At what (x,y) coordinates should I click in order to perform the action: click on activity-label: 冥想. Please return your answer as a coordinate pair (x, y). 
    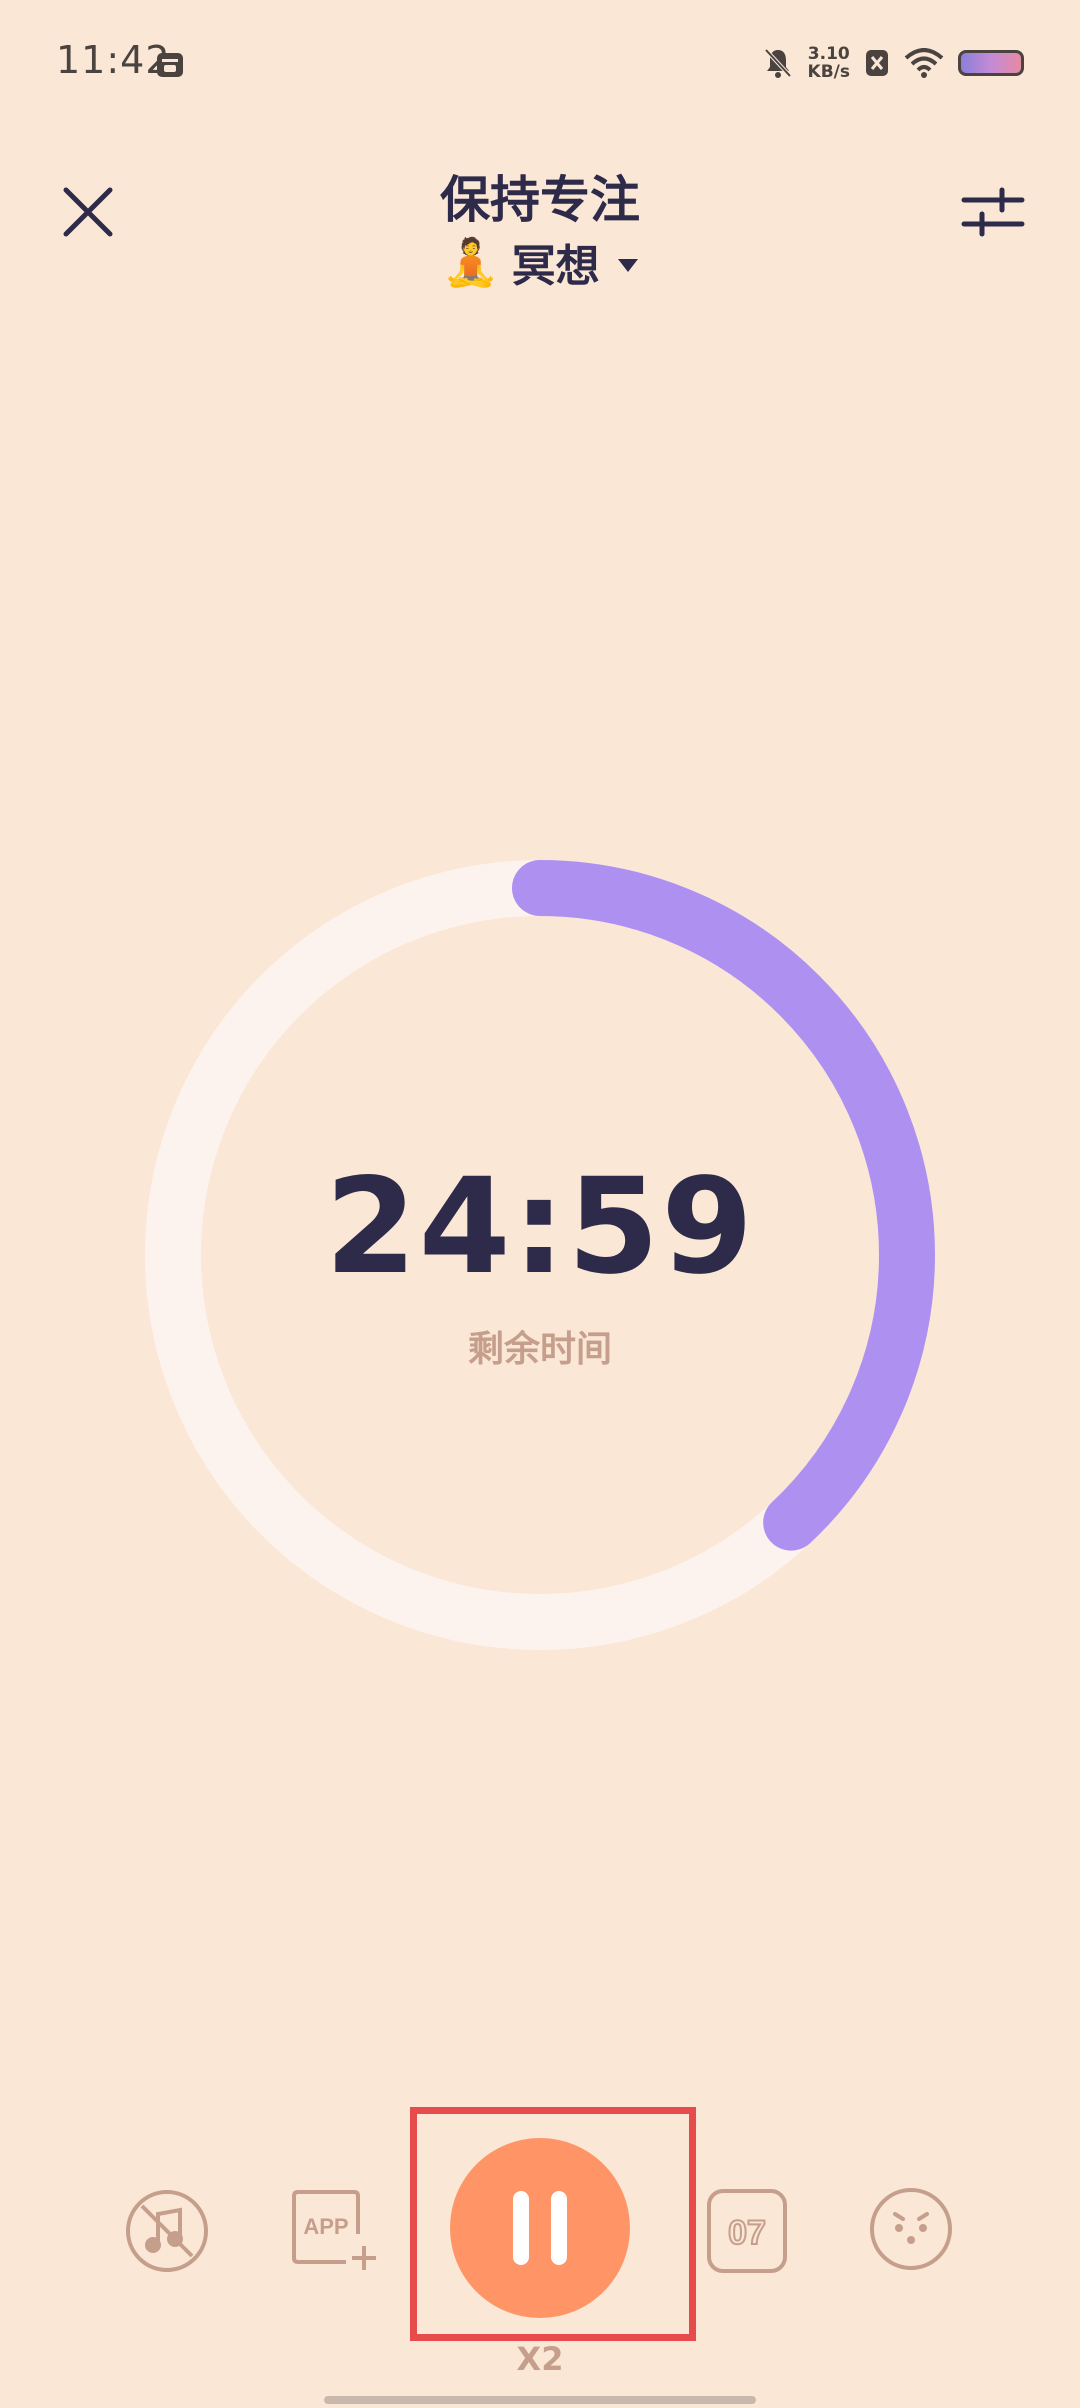
    Looking at the image, I should click on (555, 266).